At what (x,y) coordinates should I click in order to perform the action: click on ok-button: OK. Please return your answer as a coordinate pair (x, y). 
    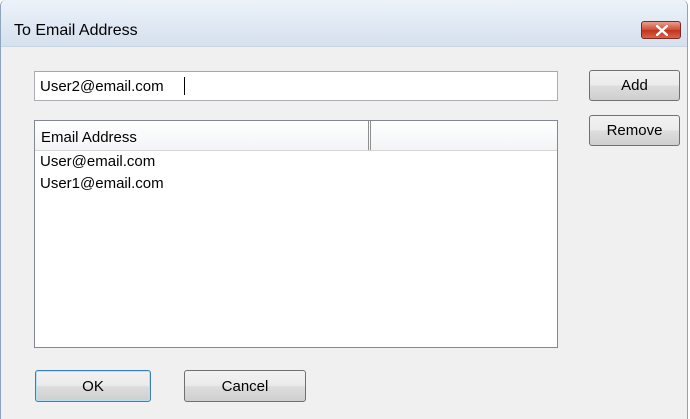
    Looking at the image, I should click on (93, 386).